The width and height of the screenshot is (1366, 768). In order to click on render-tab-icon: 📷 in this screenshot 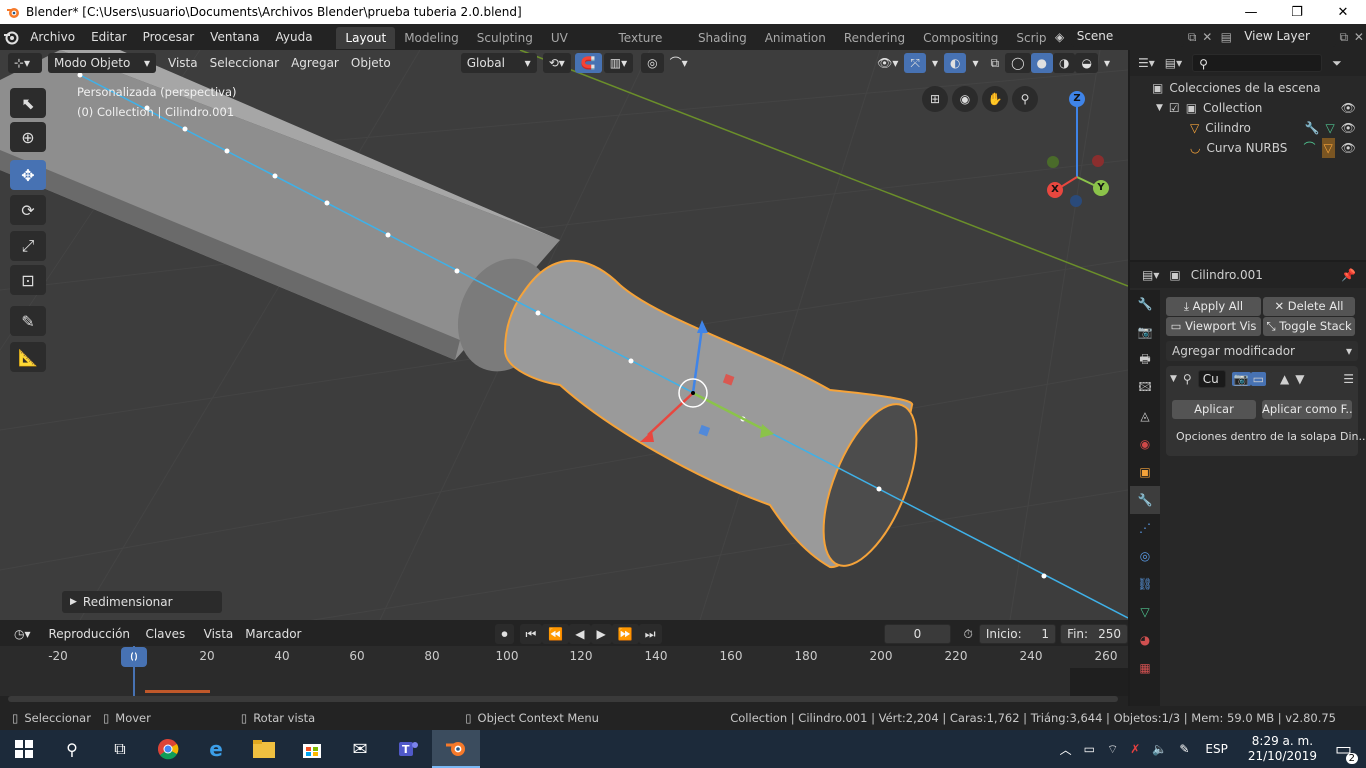, I will do `click(1145, 332)`.